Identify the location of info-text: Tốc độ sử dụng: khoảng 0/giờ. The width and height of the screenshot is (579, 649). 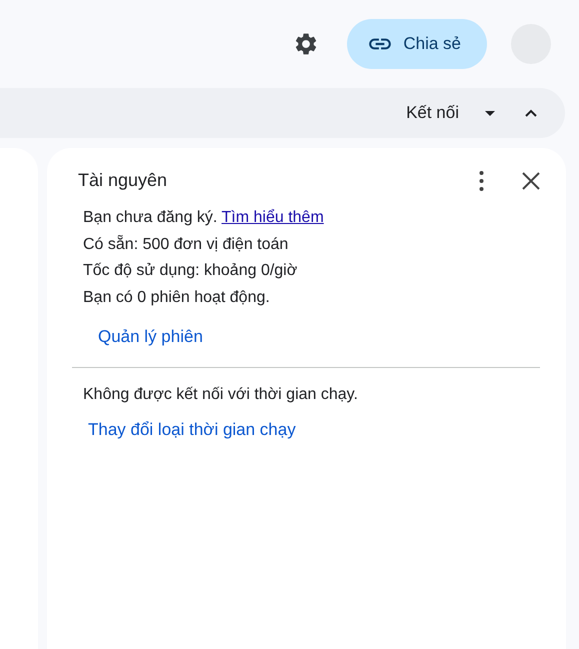
(190, 271).